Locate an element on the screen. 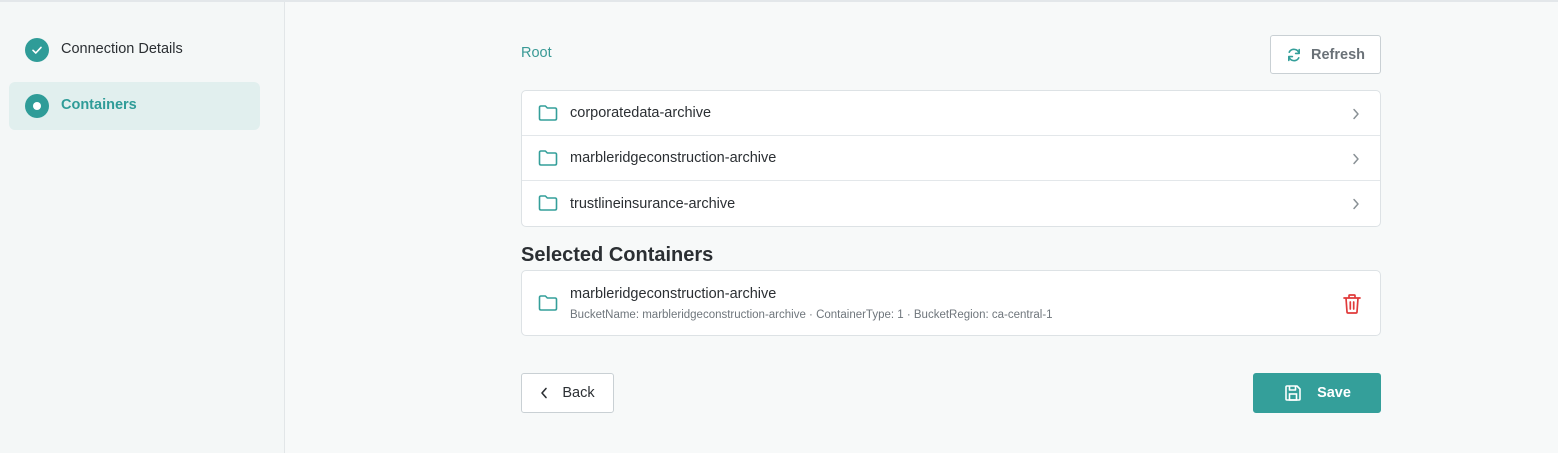 The width and height of the screenshot is (1558, 453). refresh-button: Refresh is located at coordinates (1325, 54).